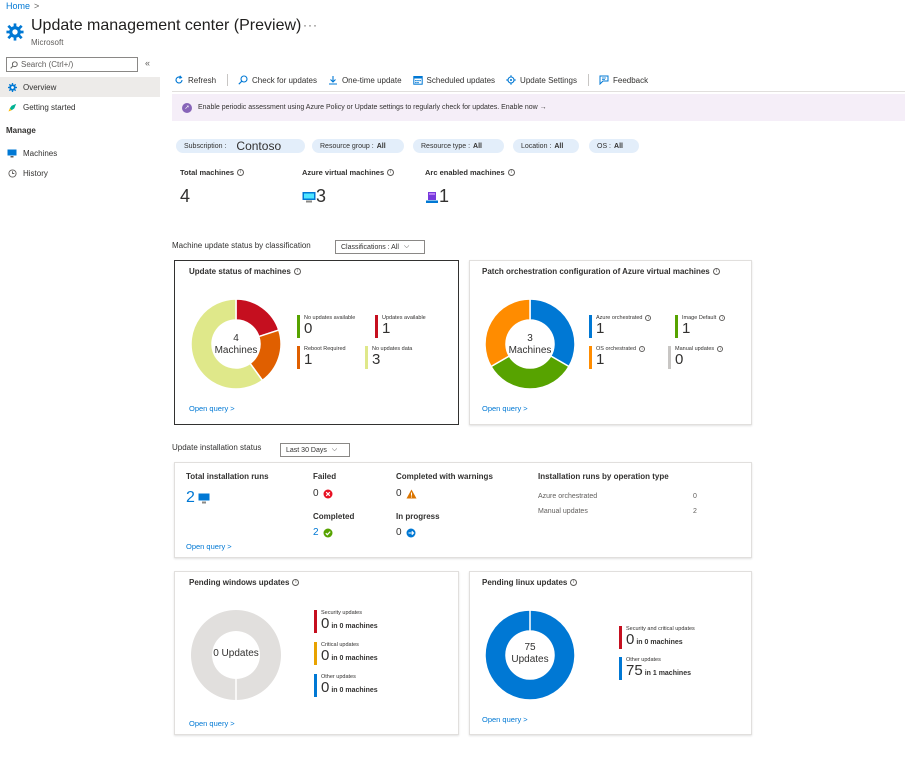 This screenshot has height=766, width=905. Describe the element at coordinates (321, 357) in the screenshot. I see `legend-reboot-required: Reboot Required 1` at that location.